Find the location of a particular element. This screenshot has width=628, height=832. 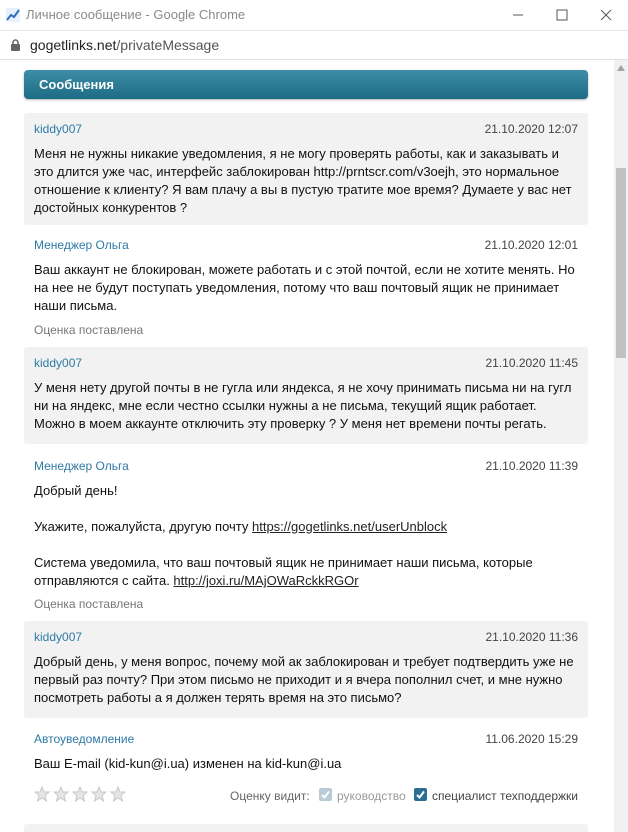

window-title: Личное сообщение - Google Chrome is located at coordinates (136, 14).